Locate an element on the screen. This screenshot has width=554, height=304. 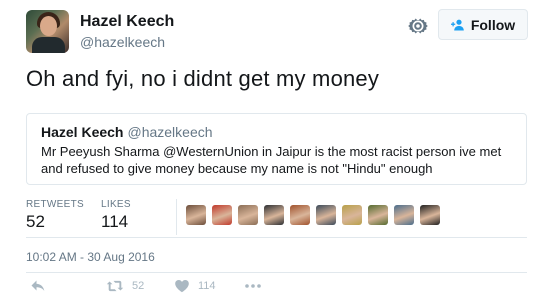
like-count: 114 is located at coordinates (207, 286).